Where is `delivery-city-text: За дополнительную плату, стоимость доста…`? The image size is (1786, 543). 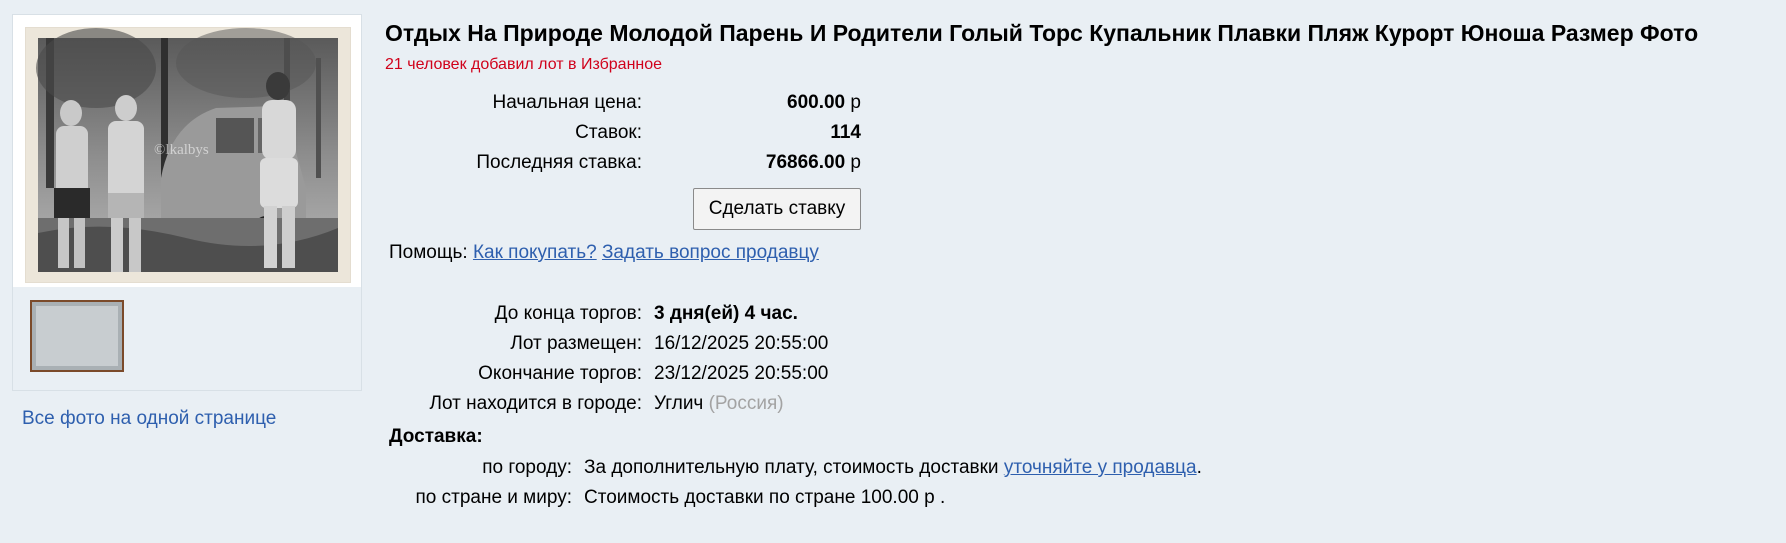 delivery-city-text: За дополнительную плату, стоимость доста… is located at coordinates (791, 467).